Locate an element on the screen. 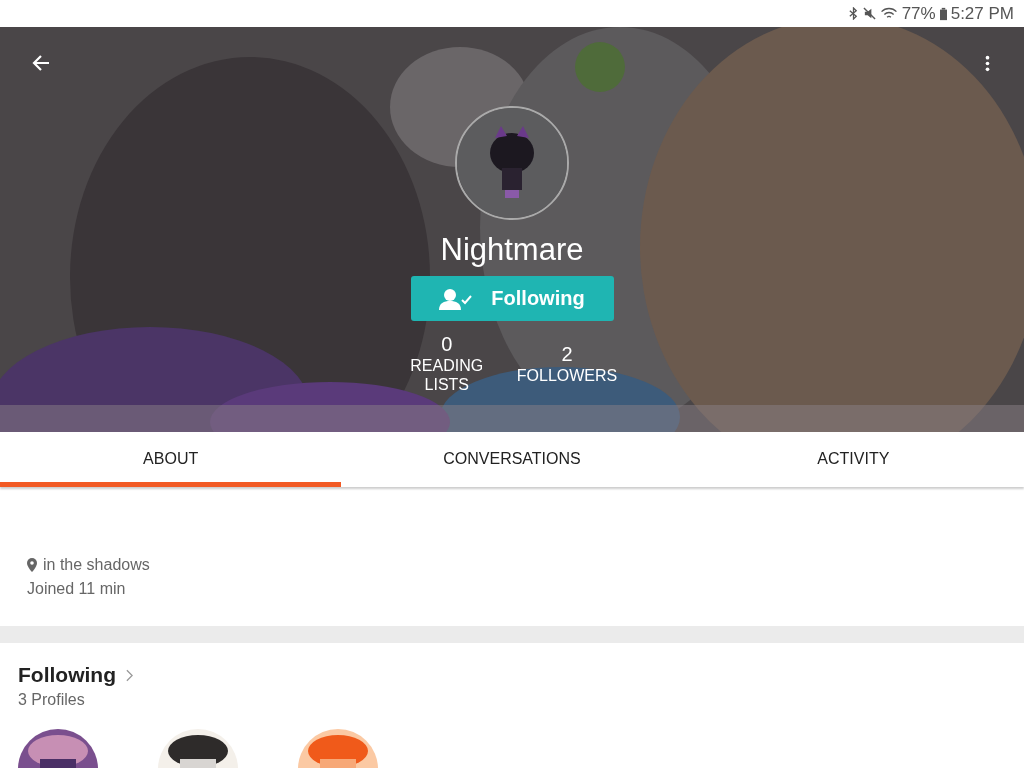  chevron-right-icon is located at coordinates (129, 675).